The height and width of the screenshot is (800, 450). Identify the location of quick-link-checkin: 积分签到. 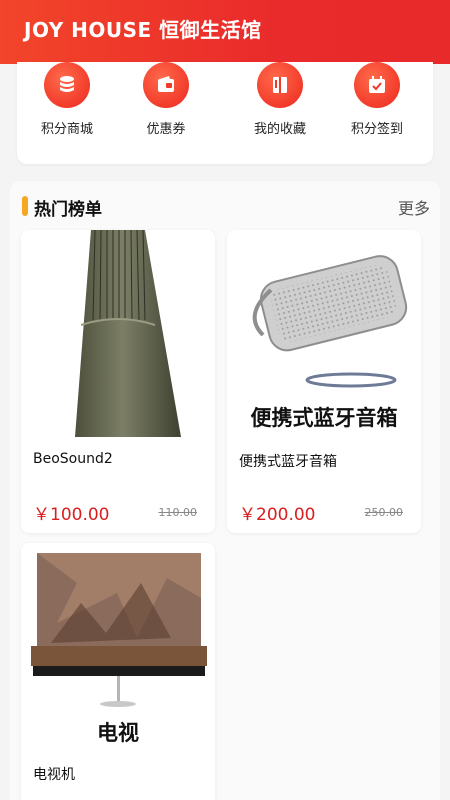
(377, 99).